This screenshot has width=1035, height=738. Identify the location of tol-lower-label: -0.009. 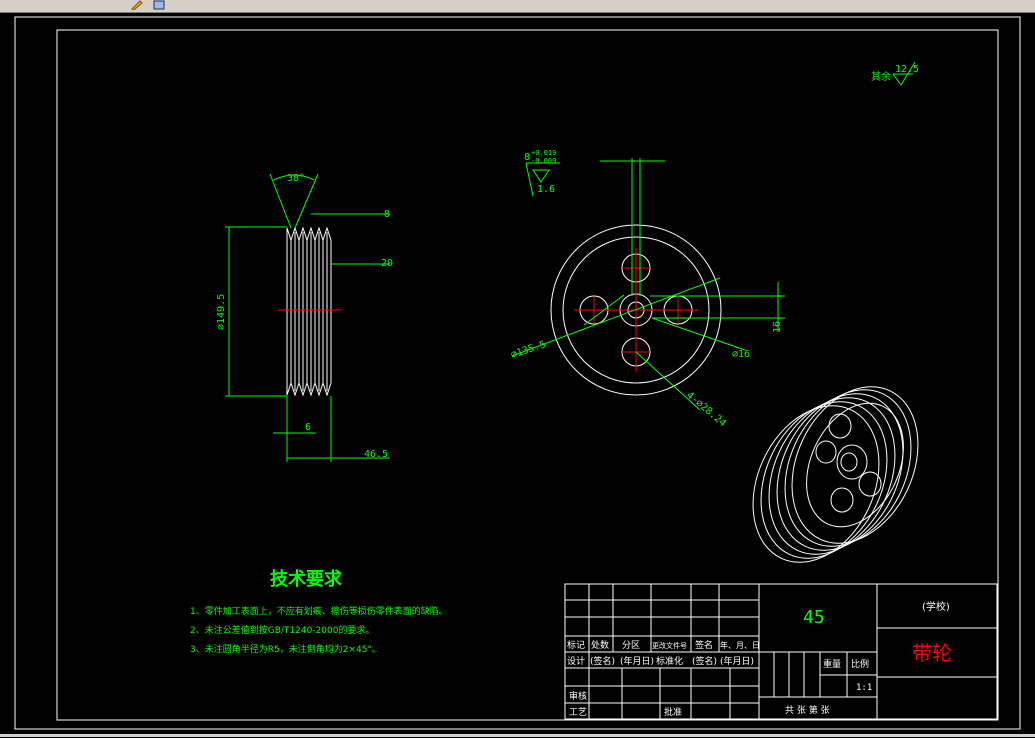
(543, 161).